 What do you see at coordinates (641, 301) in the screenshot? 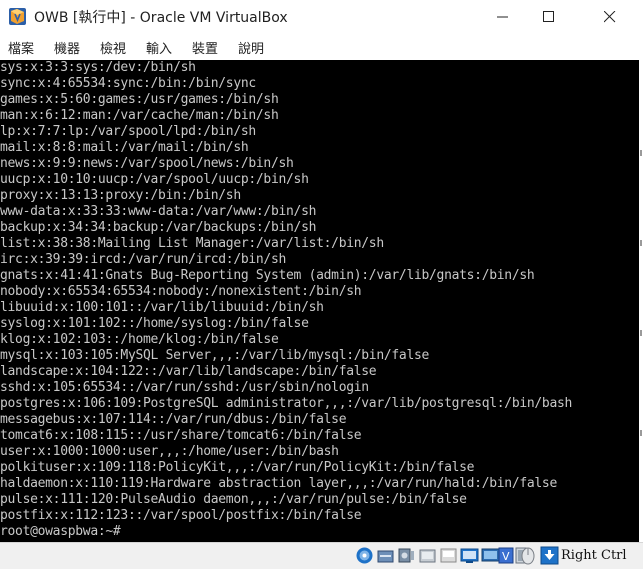
I see `window-border` at bounding box center [641, 301].